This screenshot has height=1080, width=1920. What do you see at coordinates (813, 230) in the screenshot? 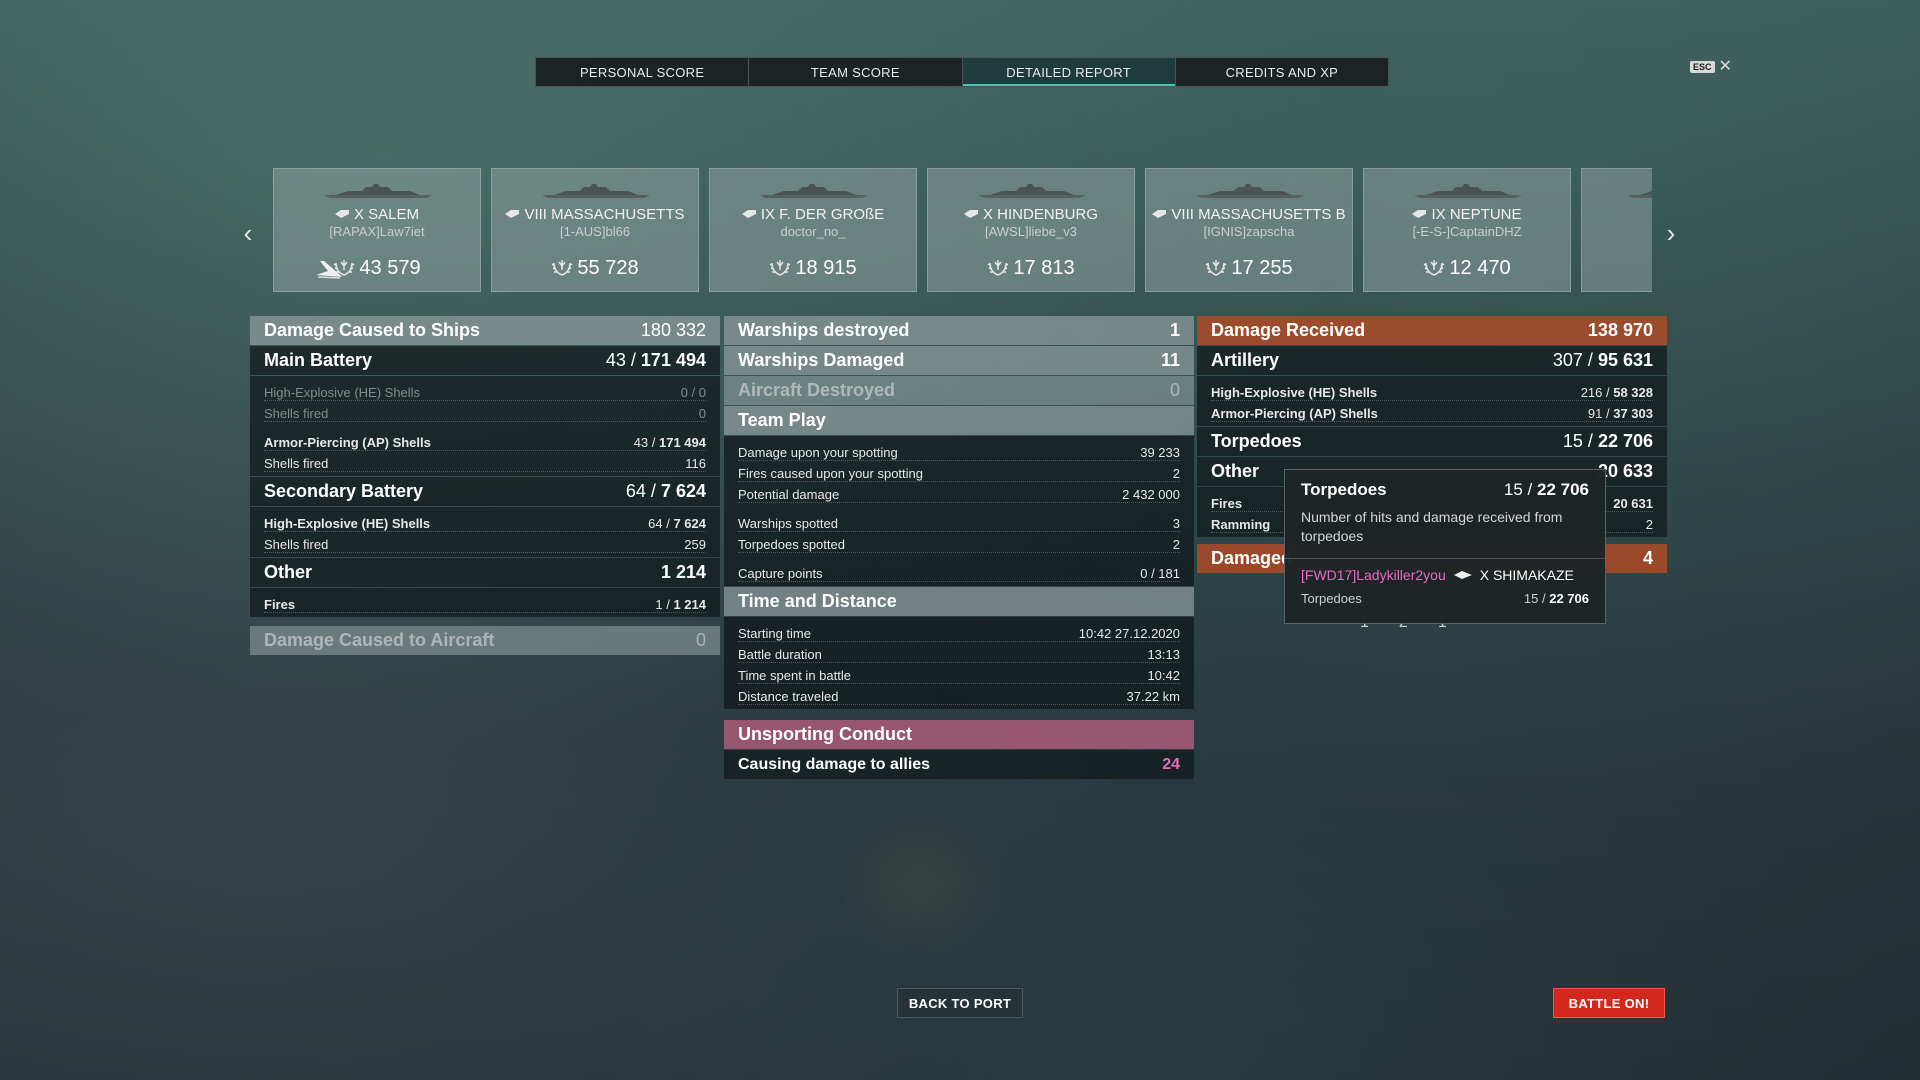
I see `ship-card: IX F. DER GROßE doctor_no_ 18 915` at bounding box center [813, 230].